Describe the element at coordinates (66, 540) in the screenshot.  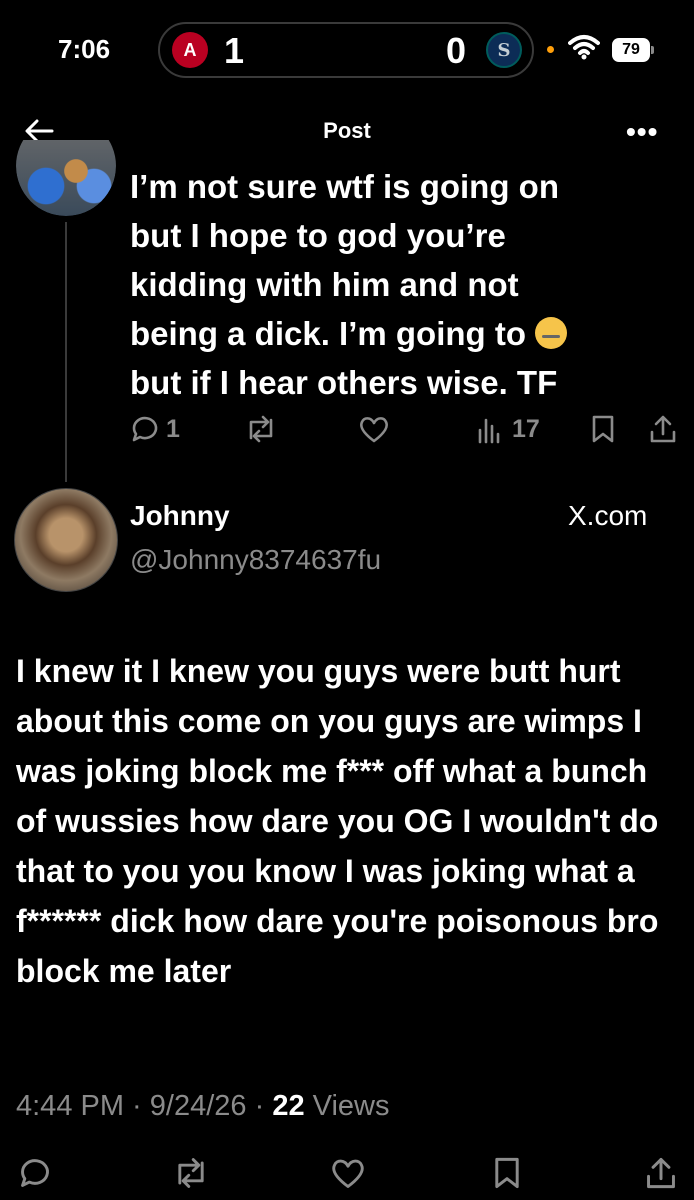
I see `author-avatar` at that location.